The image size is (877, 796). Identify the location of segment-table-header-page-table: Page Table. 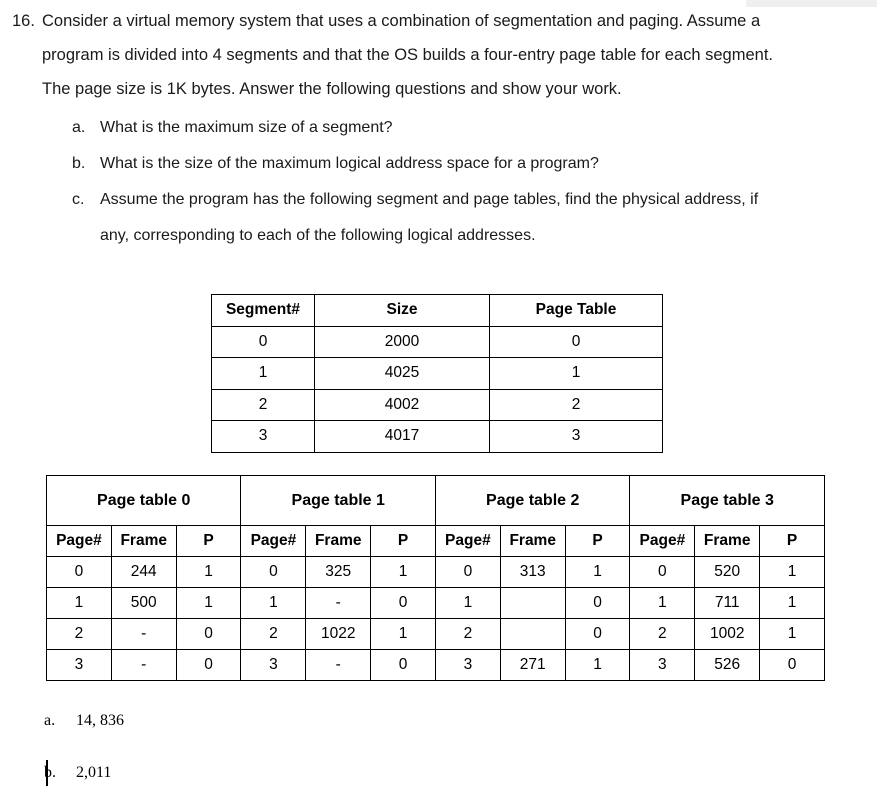
(576, 310).